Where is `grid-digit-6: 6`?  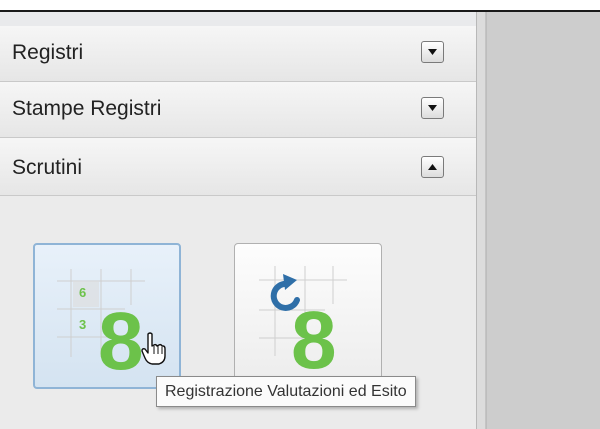
grid-digit-6: 6 is located at coordinates (82, 292).